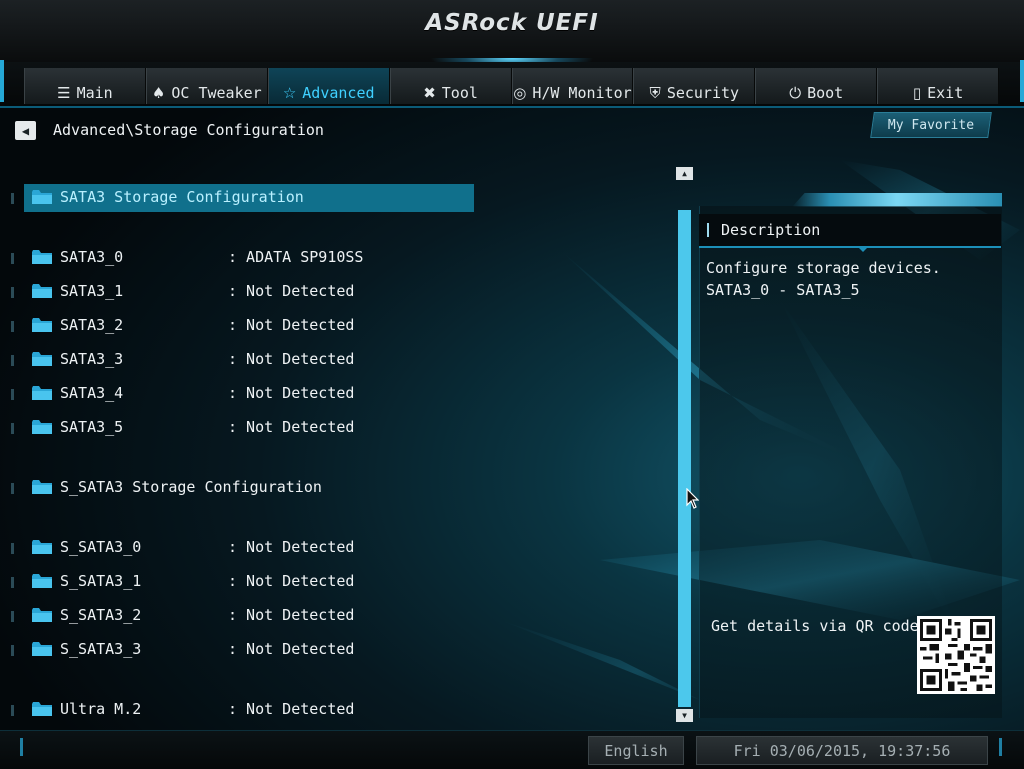 Image resolution: width=1024 pixels, height=769 pixels. What do you see at coordinates (684, 458) in the screenshot?
I see `scroll-thumb` at bounding box center [684, 458].